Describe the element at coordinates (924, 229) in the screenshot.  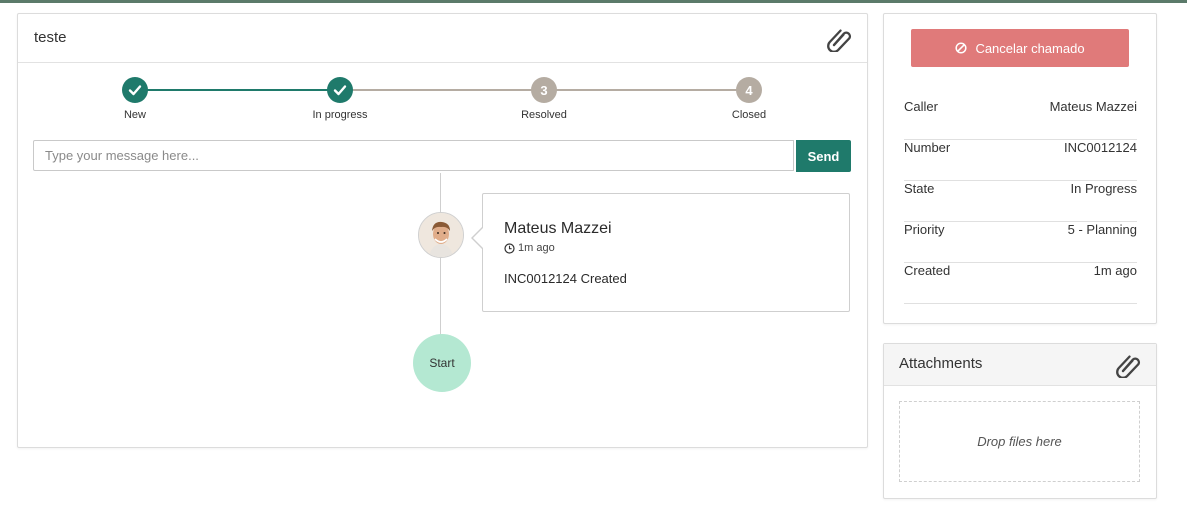
I see `field-label: Priority` at that location.